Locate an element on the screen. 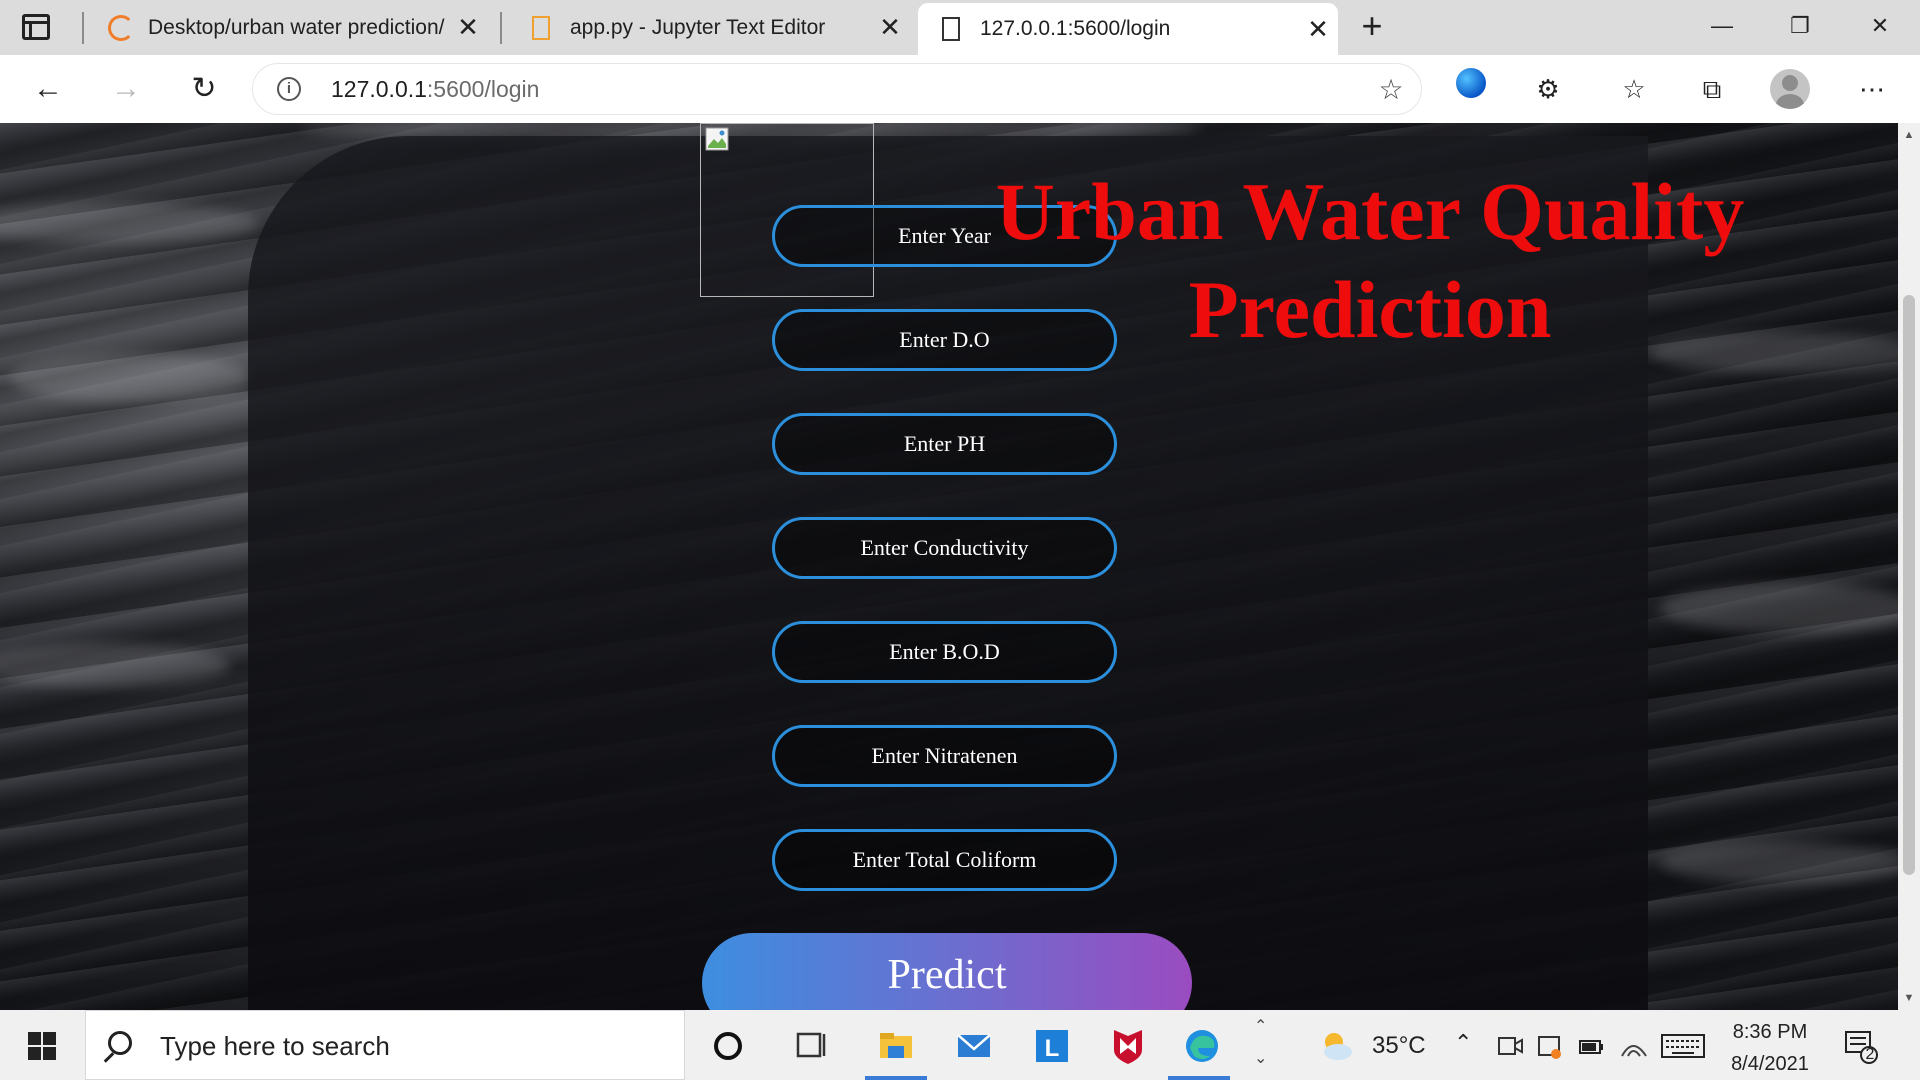  tab-title: 127.0.0.1:5600/login is located at coordinates (1075, 28).